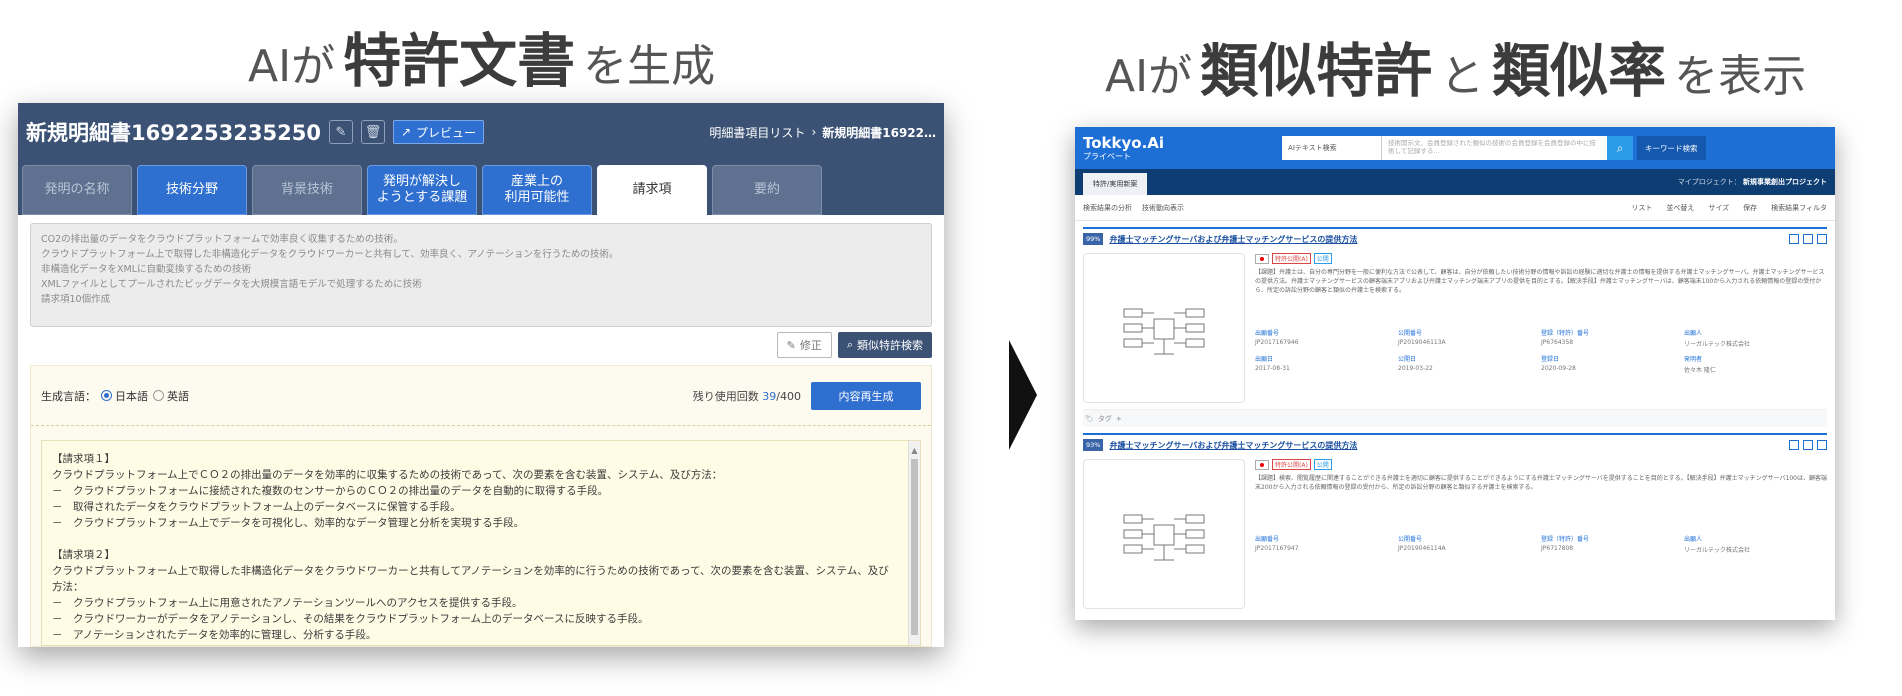 Image resolution: width=1902 pixels, height=696 pixels. What do you see at coordinates (256, 507) in the screenshot?
I see `claim-line: － 取得されたデータをクラウドプラットフォーム上のデータベースに保管する手段。` at bounding box center [256, 507].